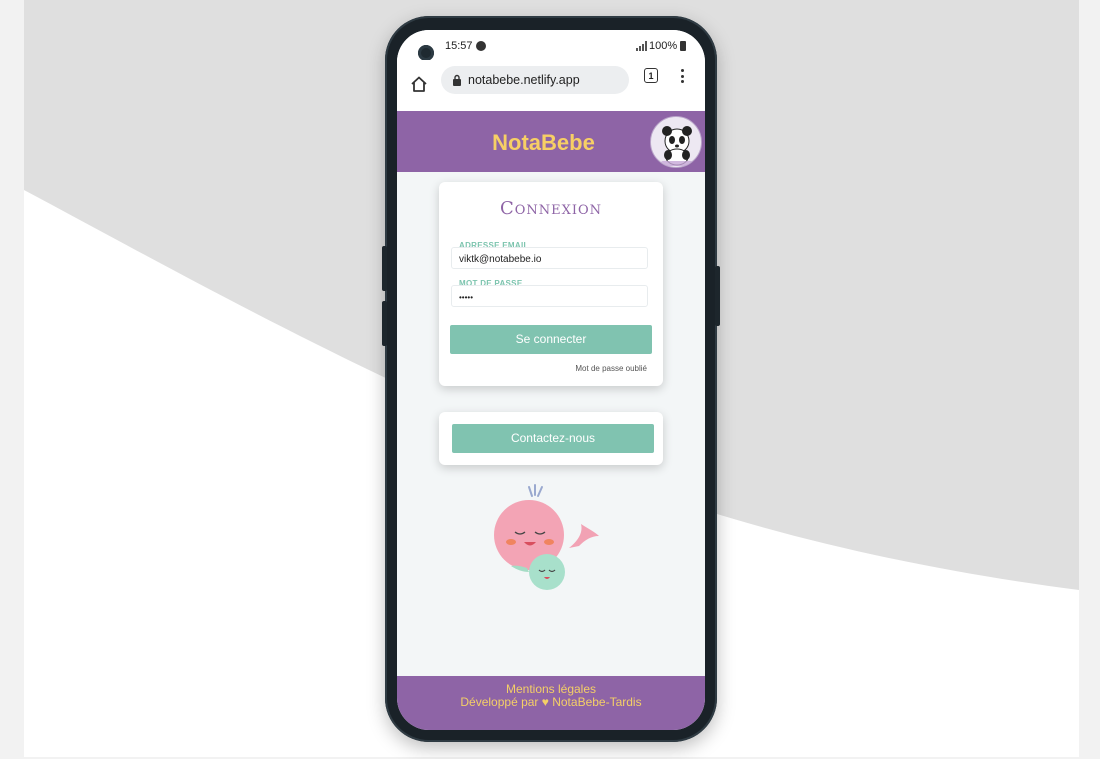 This screenshot has width=1100, height=759. Describe the element at coordinates (551, 689) in the screenshot. I see `legal-link: Mentions légales` at that location.